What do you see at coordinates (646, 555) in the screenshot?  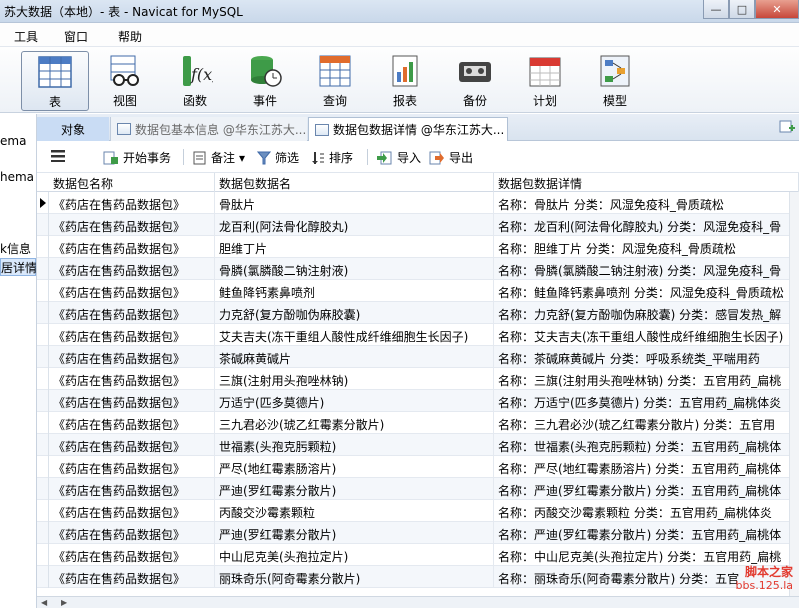 I see `table-cell: 名称：中山尼克美(头孢拉定片) 分类：五官用药_扁桃` at bounding box center [646, 555].